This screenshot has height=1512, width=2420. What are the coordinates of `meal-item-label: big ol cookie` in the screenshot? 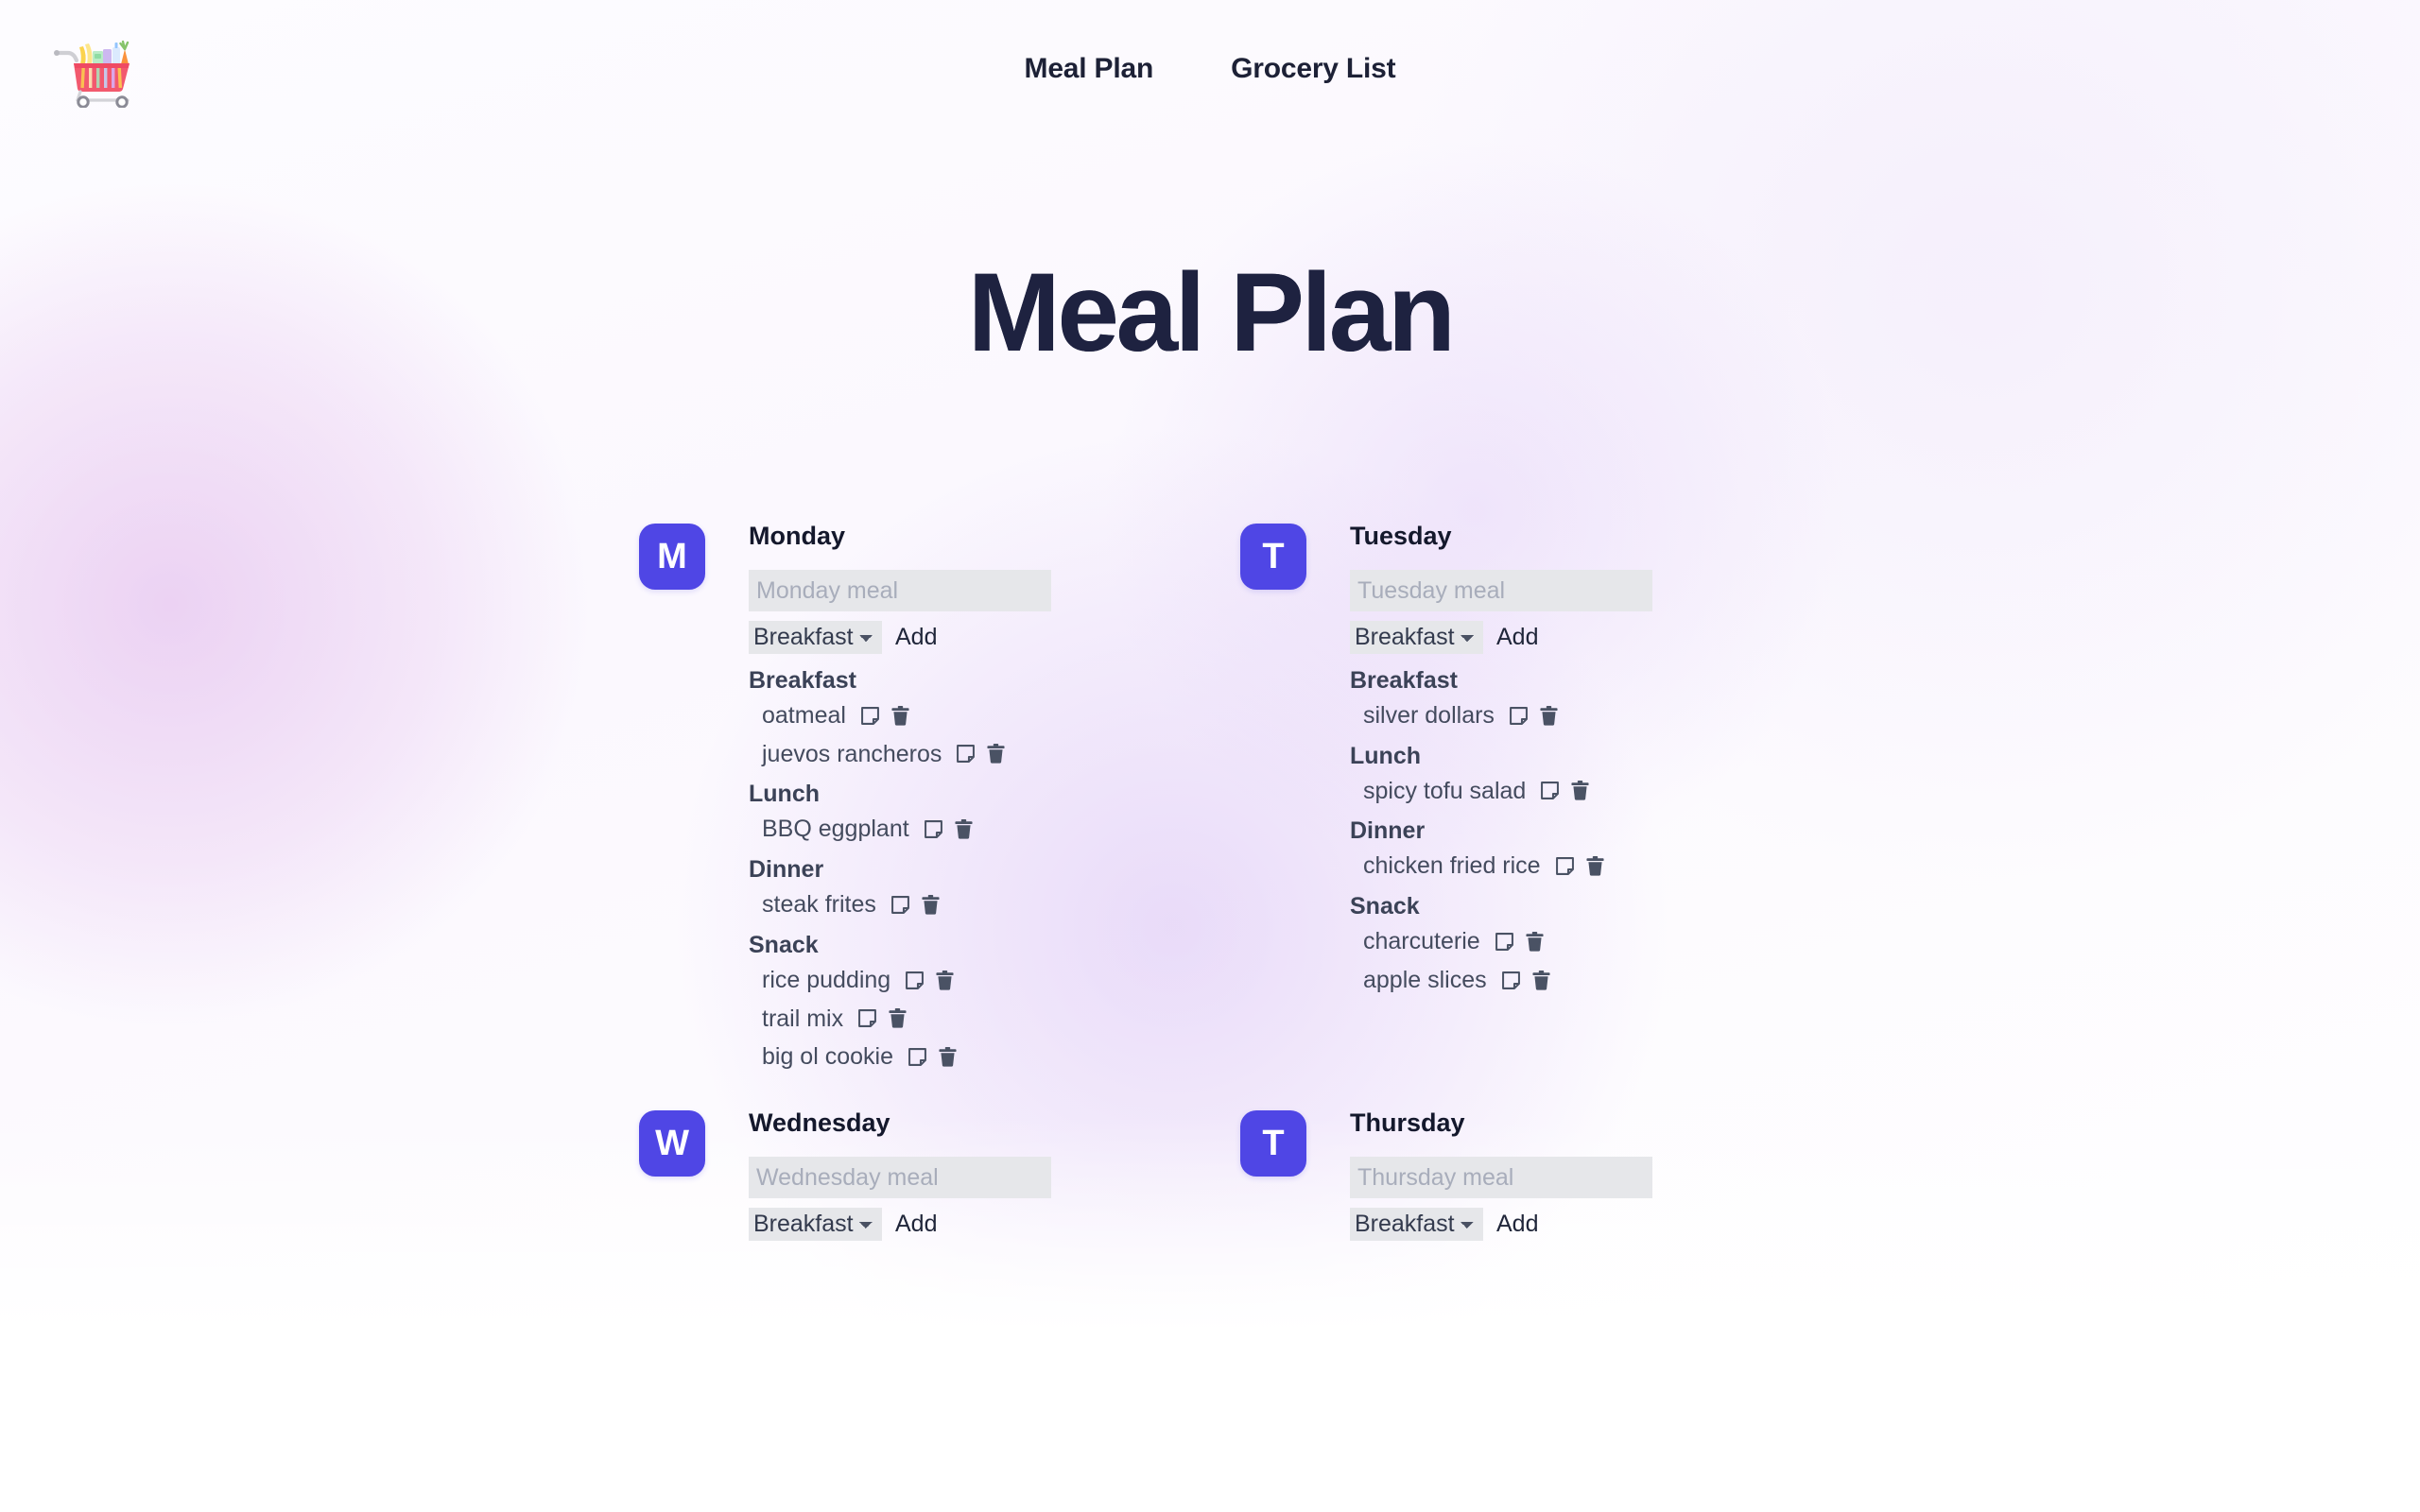 It's located at (827, 1057).